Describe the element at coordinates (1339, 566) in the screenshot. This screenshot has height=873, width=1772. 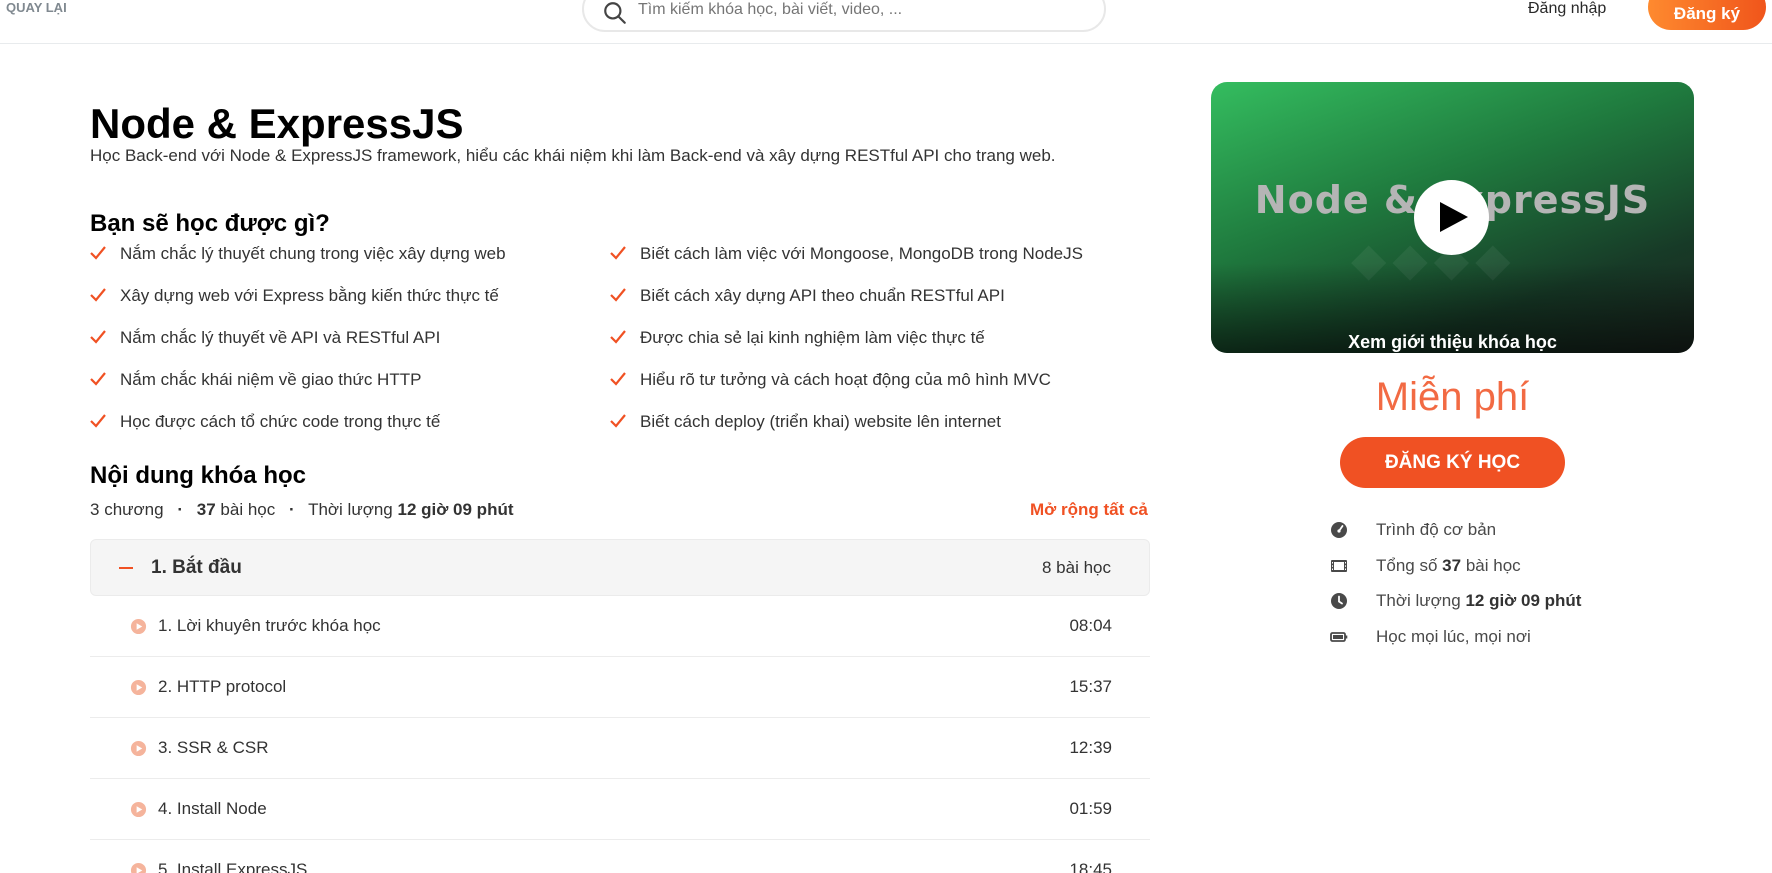
I see `film-icon` at that location.